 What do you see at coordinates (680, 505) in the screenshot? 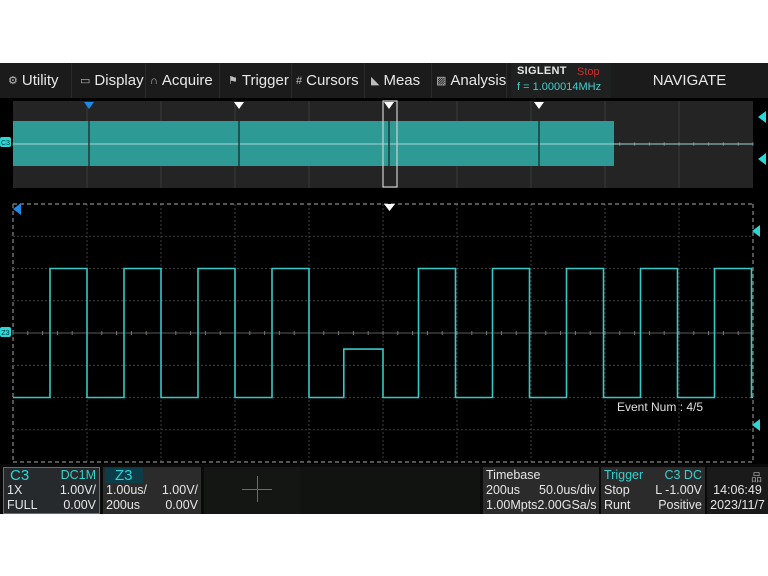
I see `trigger-polarity: Positive` at bounding box center [680, 505].